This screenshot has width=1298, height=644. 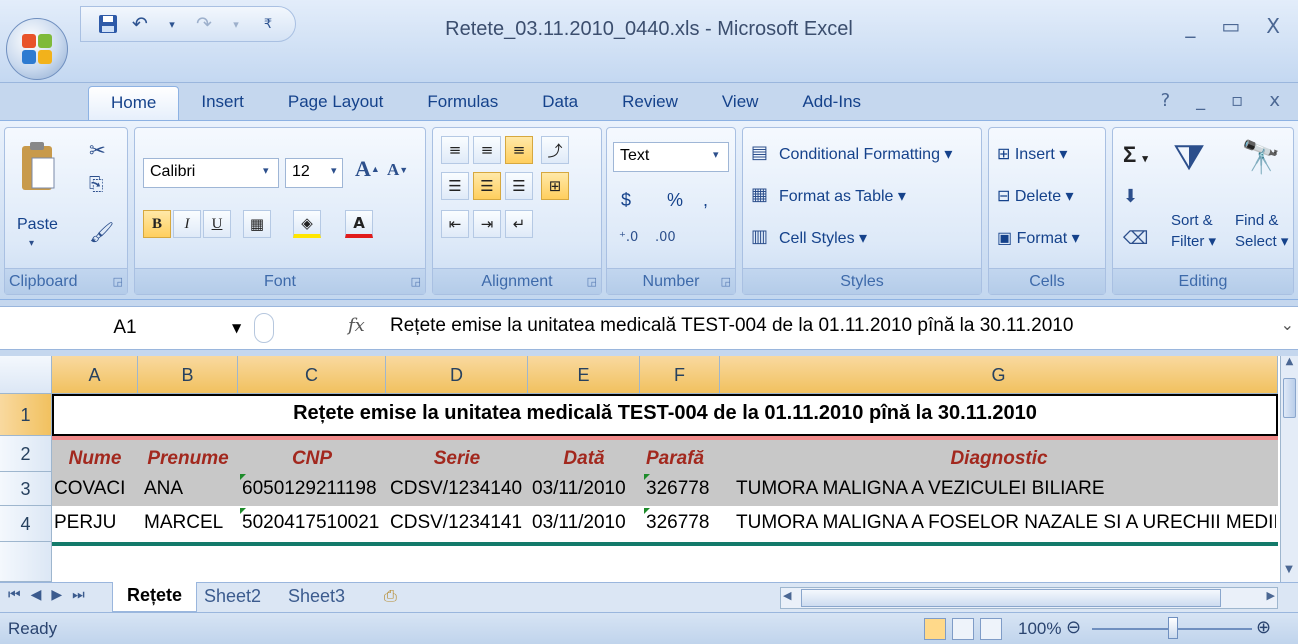 I want to click on column-header-c: C, so click(x=312, y=375).